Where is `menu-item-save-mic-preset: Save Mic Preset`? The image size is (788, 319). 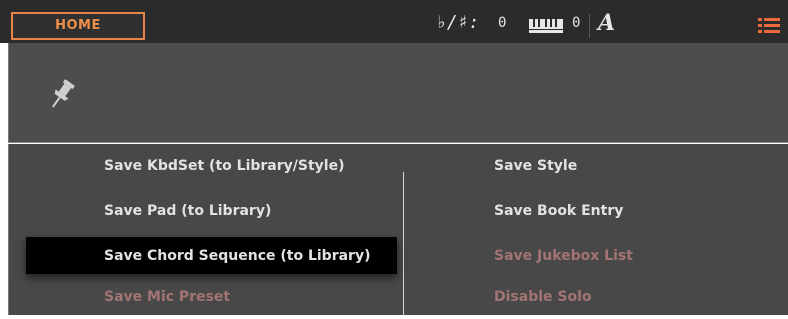 menu-item-save-mic-preset: Save Mic Preset is located at coordinates (167, 297).